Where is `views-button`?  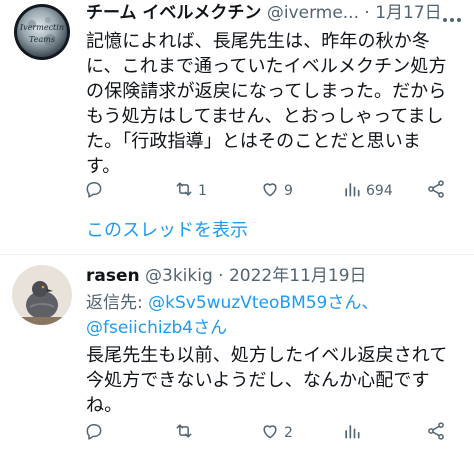 views-button is located at coordinates (354, 433).